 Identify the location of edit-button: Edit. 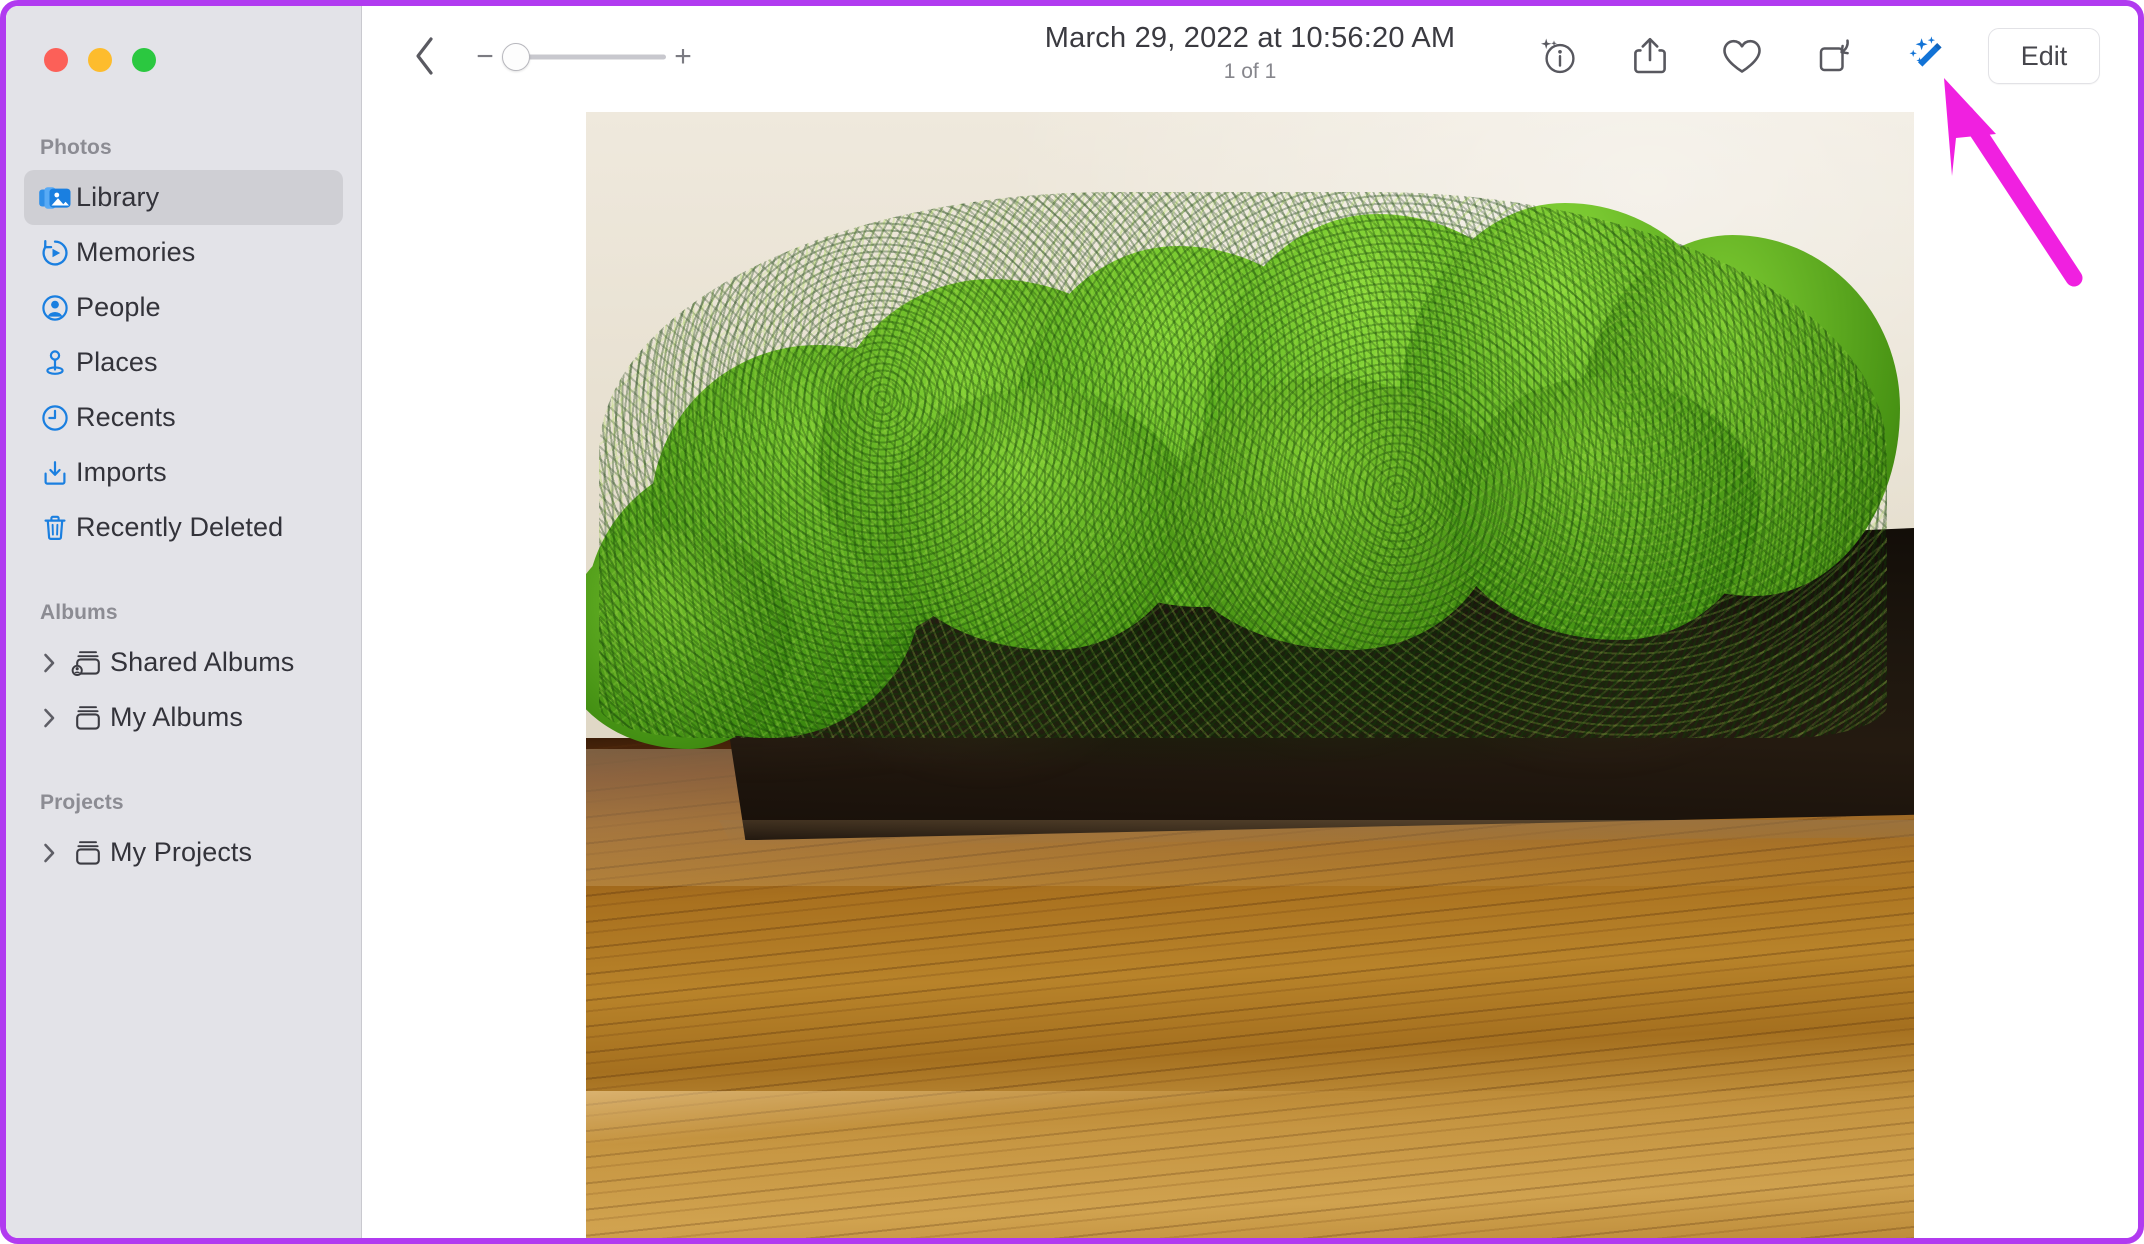
(2044, 56).